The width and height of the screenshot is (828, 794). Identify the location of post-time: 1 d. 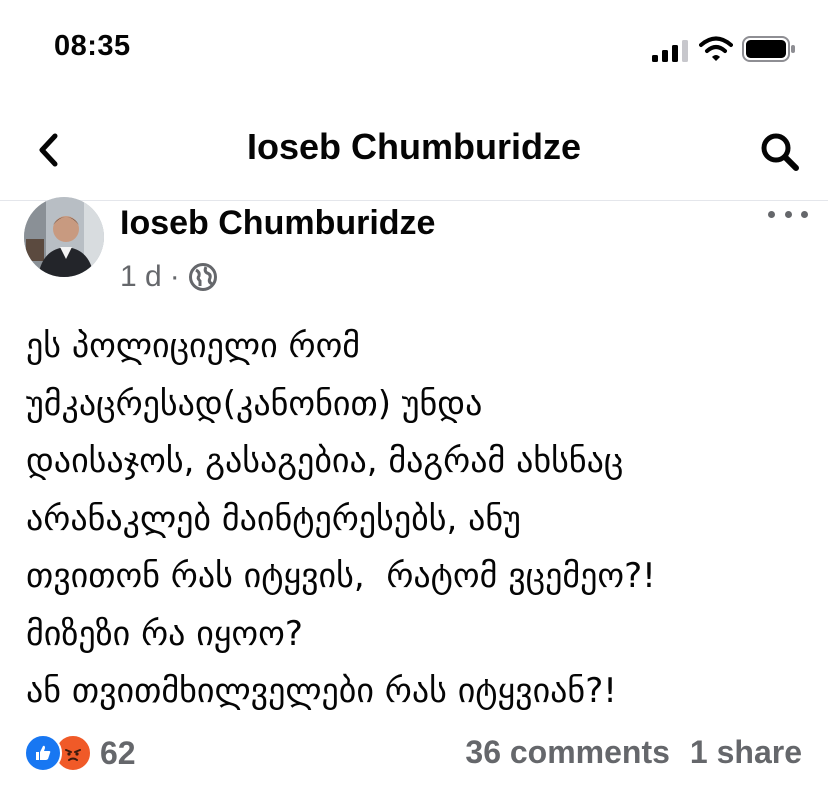
(141, 277).